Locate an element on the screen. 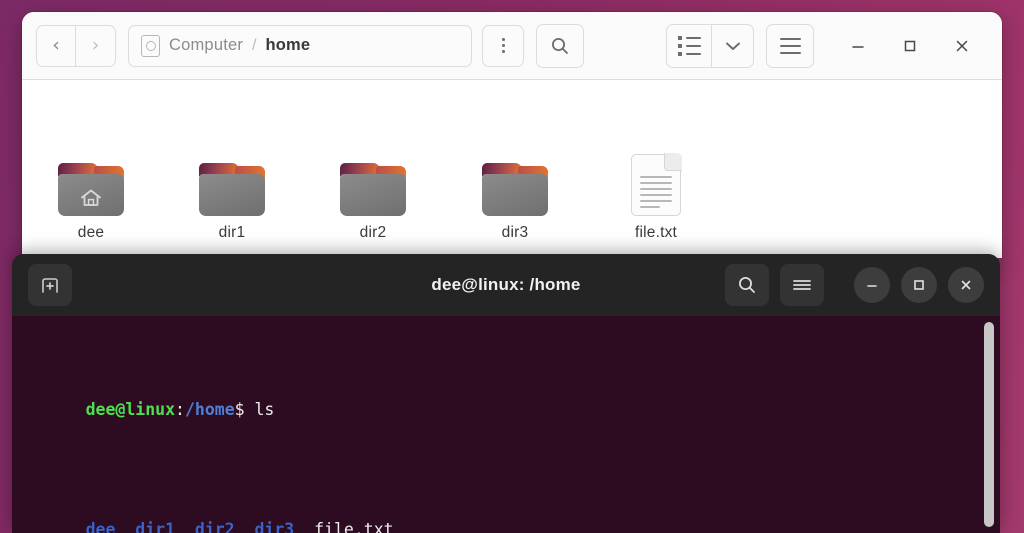  terminal-command: $ ls is located at coordinates (254, 409).